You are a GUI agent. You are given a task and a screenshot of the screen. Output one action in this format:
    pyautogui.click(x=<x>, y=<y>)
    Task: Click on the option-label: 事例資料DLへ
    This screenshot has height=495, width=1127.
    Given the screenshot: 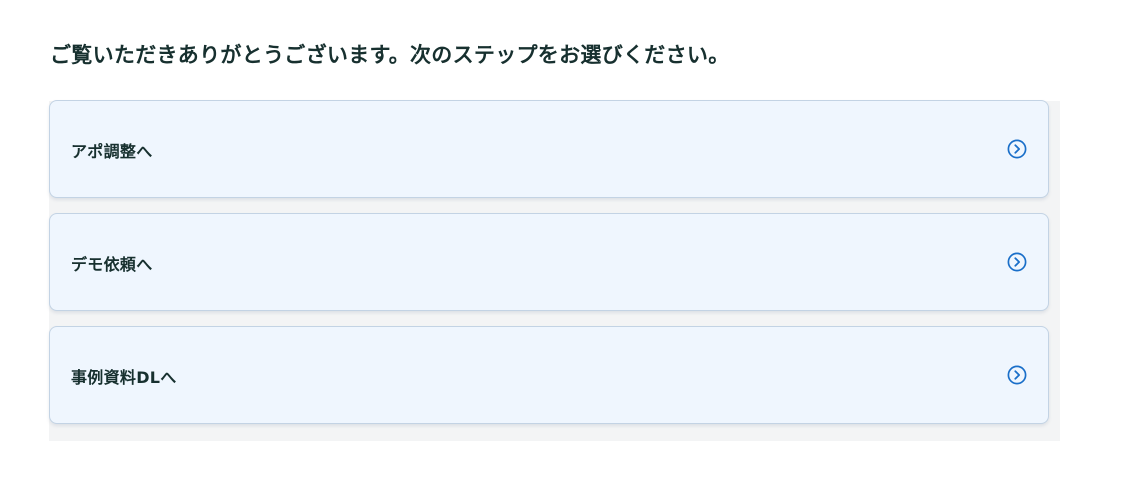 What is the action you would take?
    pyautogui.click(x=124, y=377)
    